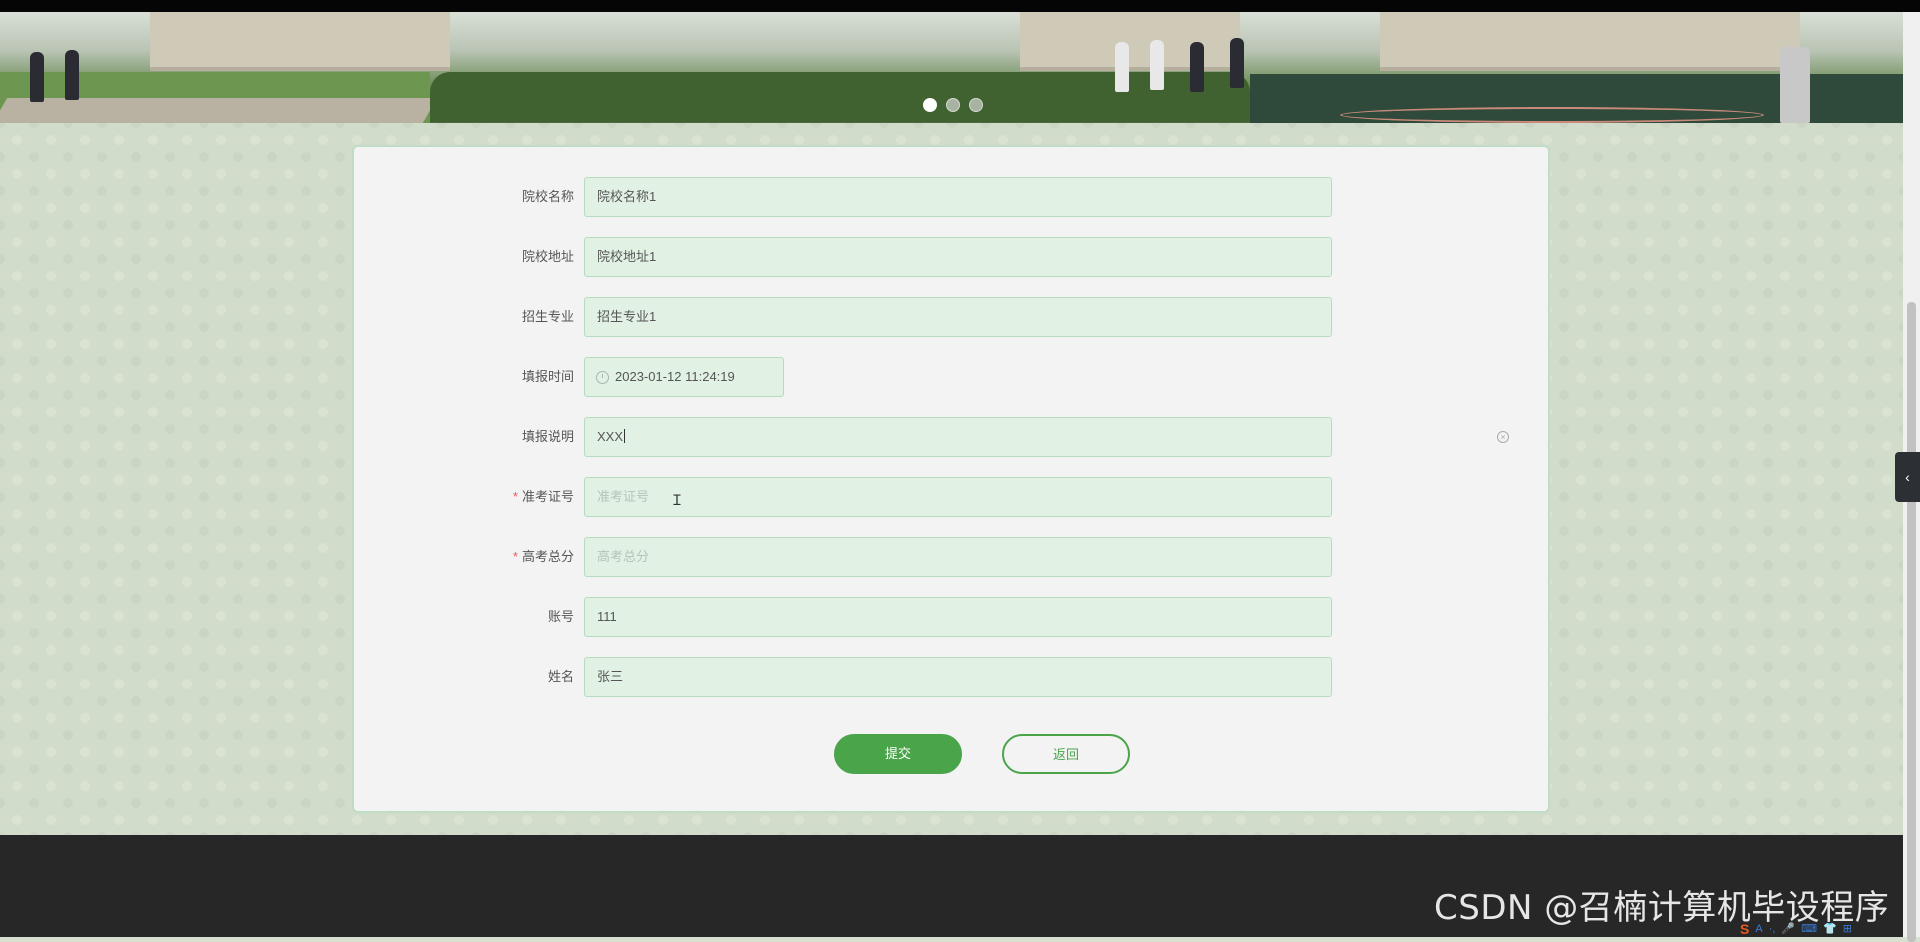 The height and width of the screenshot is (942, 1920). I want to click on form-row-fill-time: 填报时间 2023-01-12 11:24:19, so click(953, 377).